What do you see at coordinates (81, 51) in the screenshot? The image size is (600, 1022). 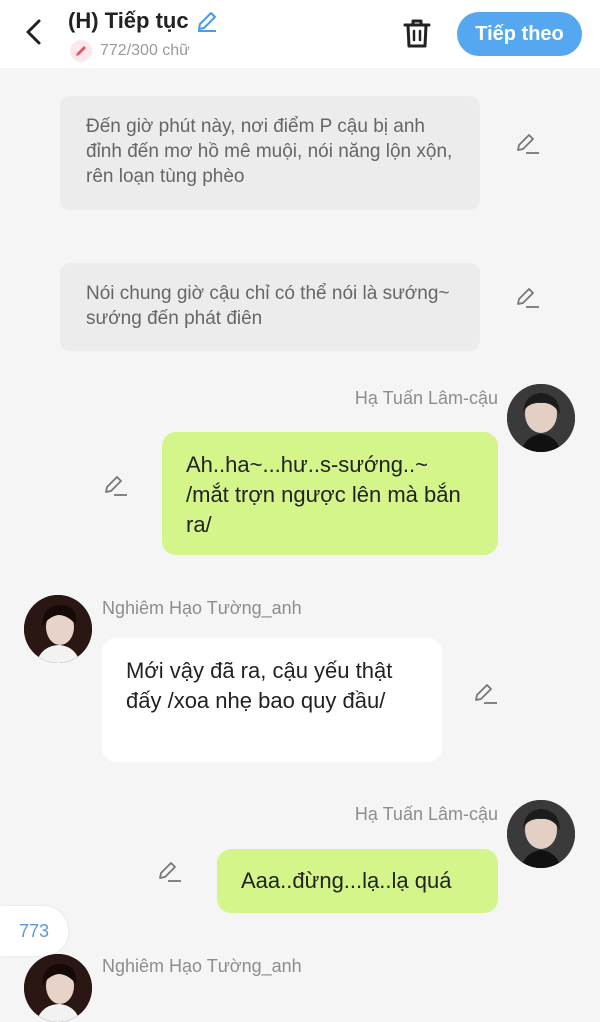 I see `pencil-badge-icon` at bounding box center [81, 51].